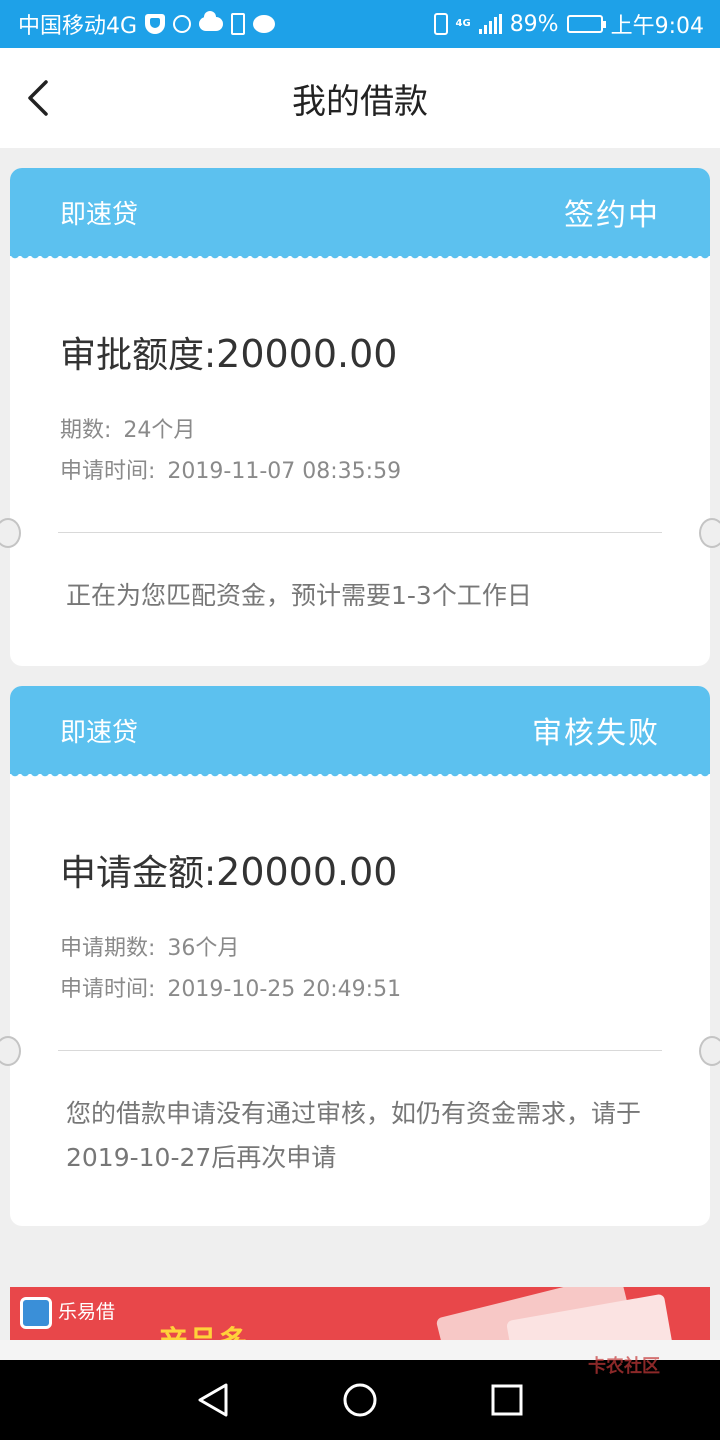 Image resolution: width=720 pixels, height=1440 pixels. I want to click on meta-row: 申请时间: 2019-11-07 08:35:59, so click(230, 469).